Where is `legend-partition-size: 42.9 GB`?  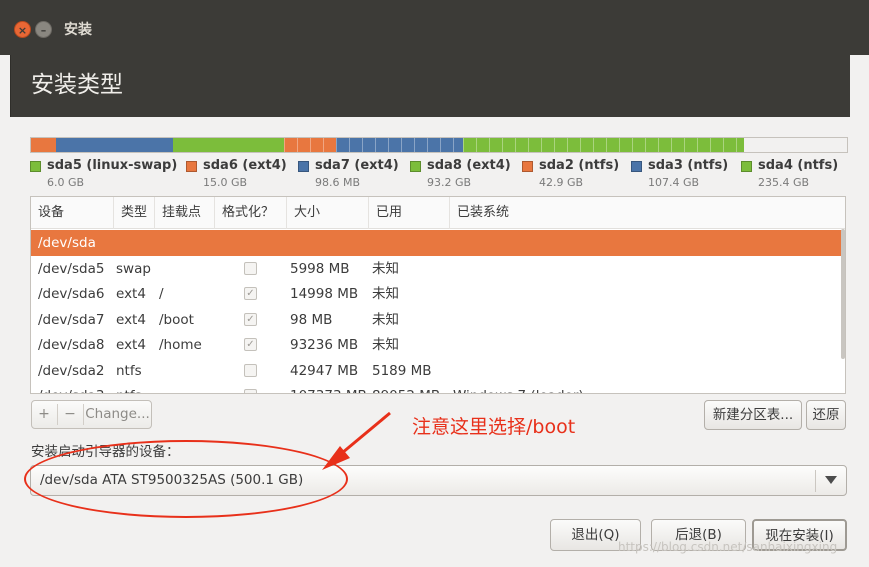
legend-partition-size: 42.9 GB is located at coordinates (561, 182).